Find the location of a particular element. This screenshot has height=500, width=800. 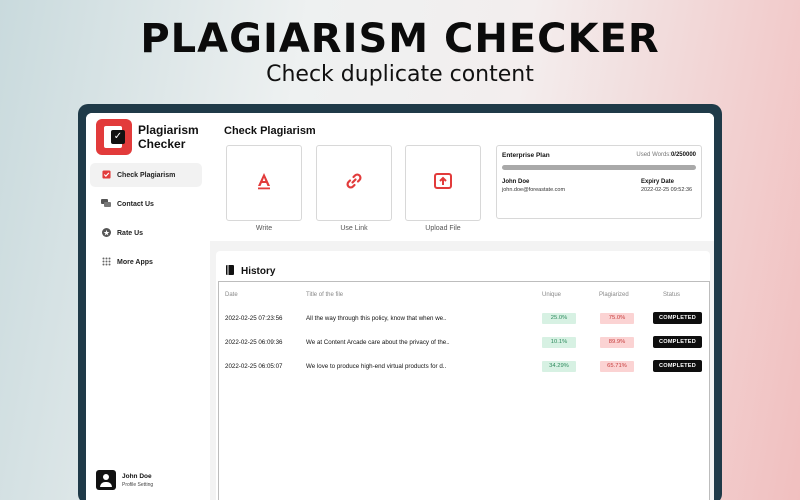

plagiarized-badge: 65.71% is located at coordinates (617, 366).